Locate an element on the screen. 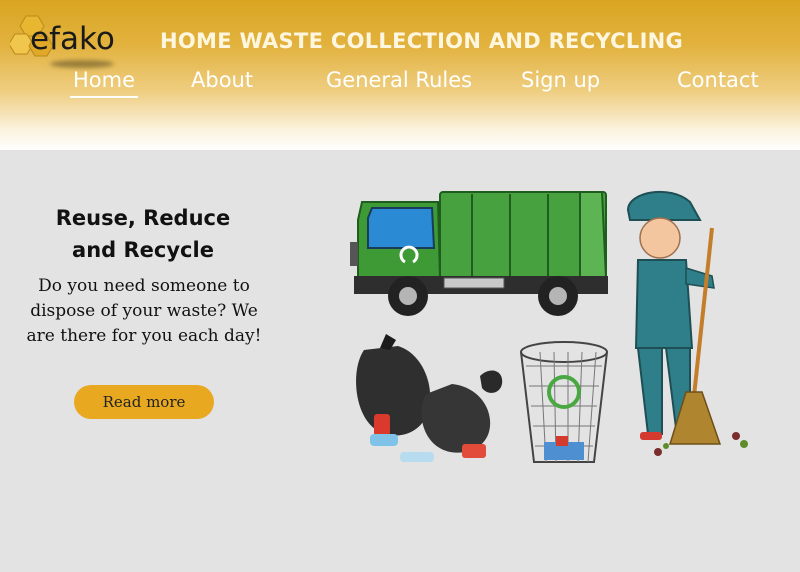  hero-heading-line-2: and Recycle is located at coordinates (143, 250).